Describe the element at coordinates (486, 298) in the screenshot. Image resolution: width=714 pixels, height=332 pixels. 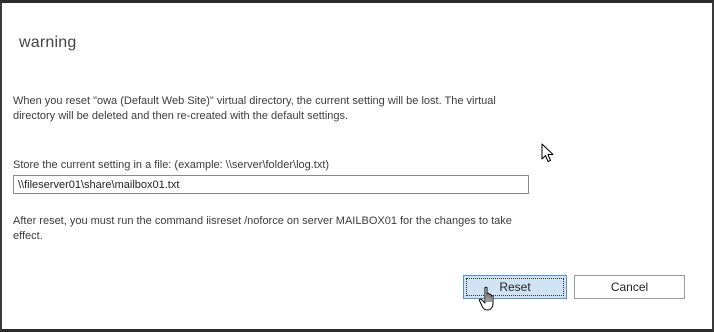
I see `hand-cursor-icon` at that location.